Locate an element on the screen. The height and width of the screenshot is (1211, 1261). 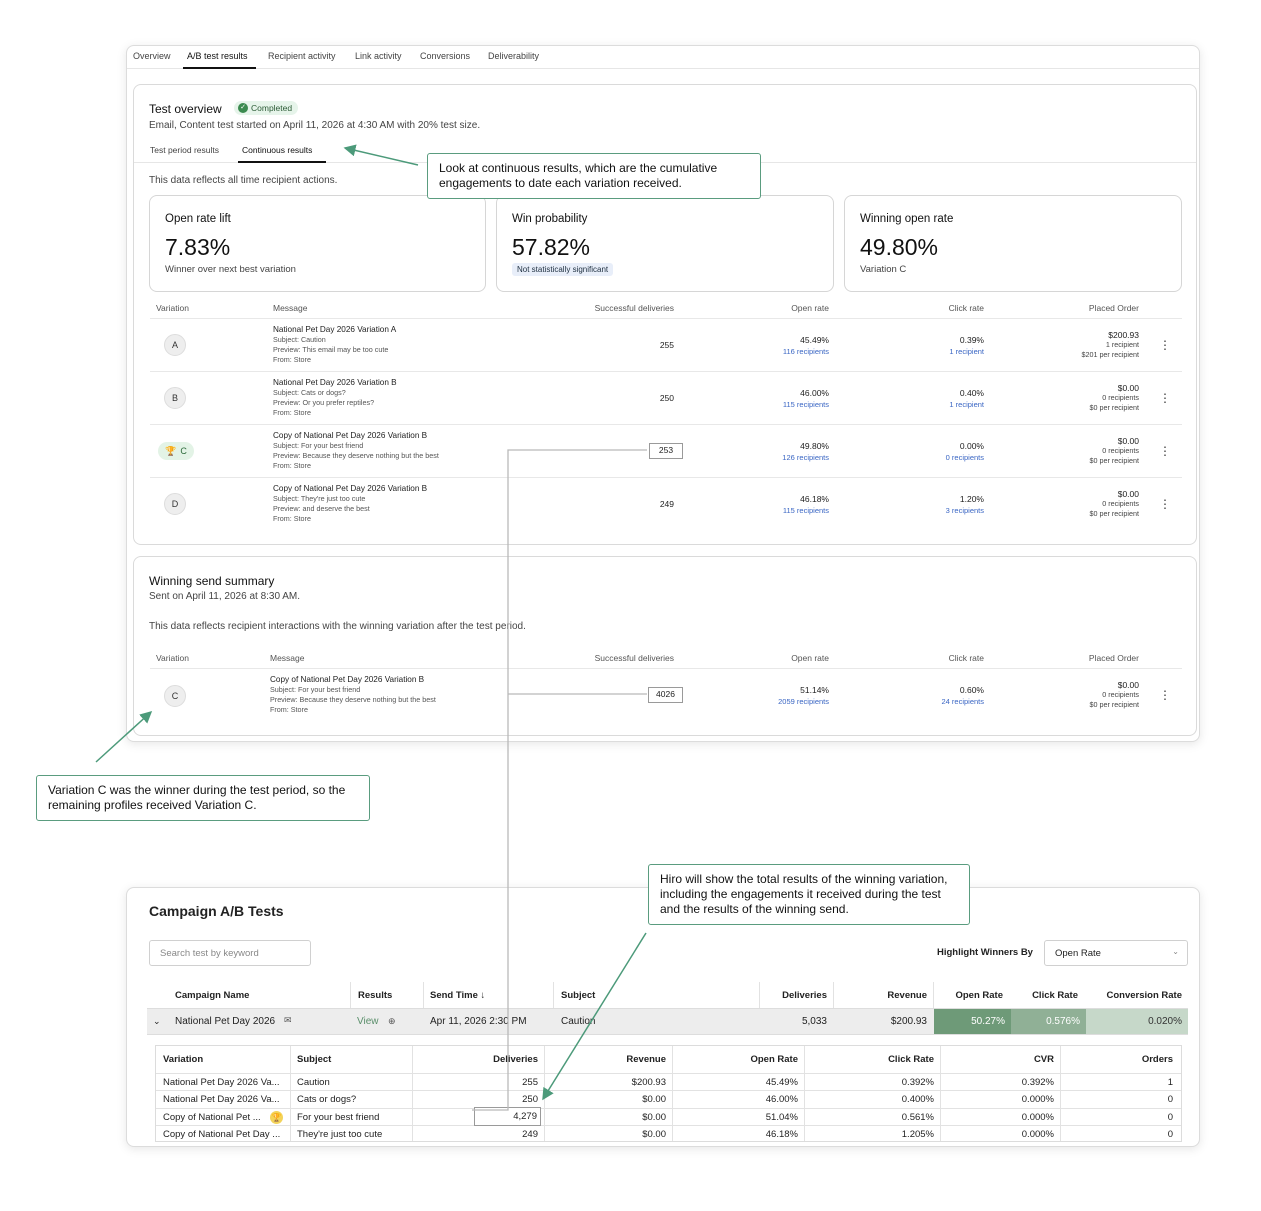
col-cvr: CVR is located at coordinates (1043, 1059).